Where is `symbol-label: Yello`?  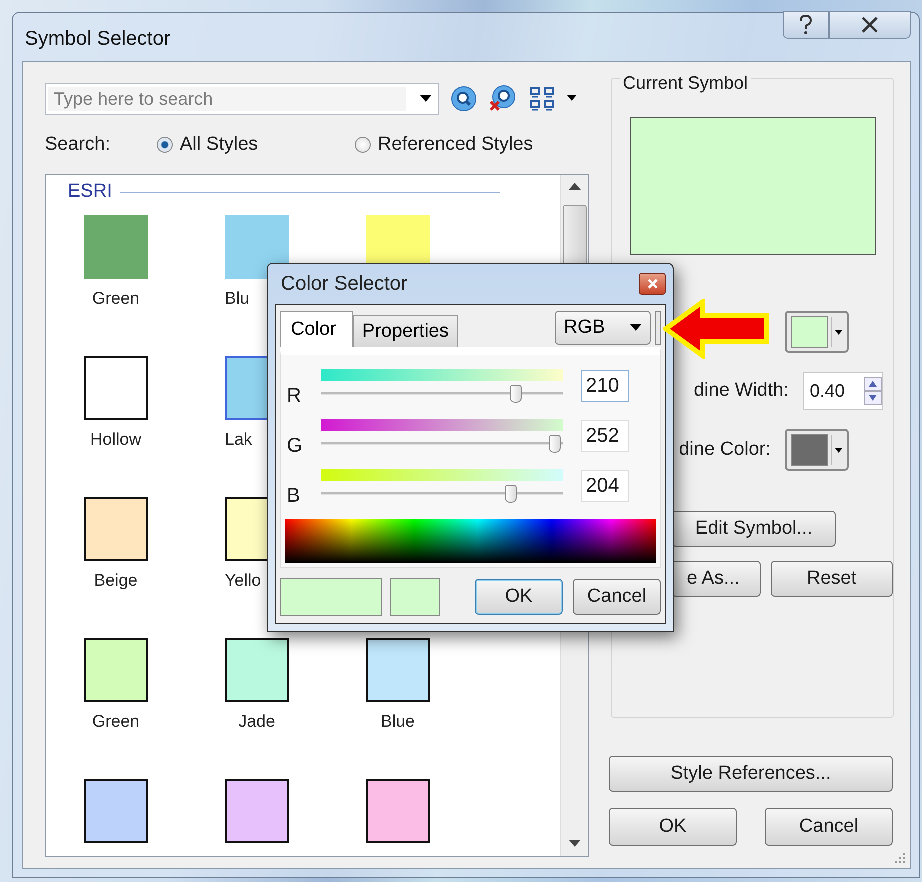
symbol-label: Yello is located at coordinates (243, 581).